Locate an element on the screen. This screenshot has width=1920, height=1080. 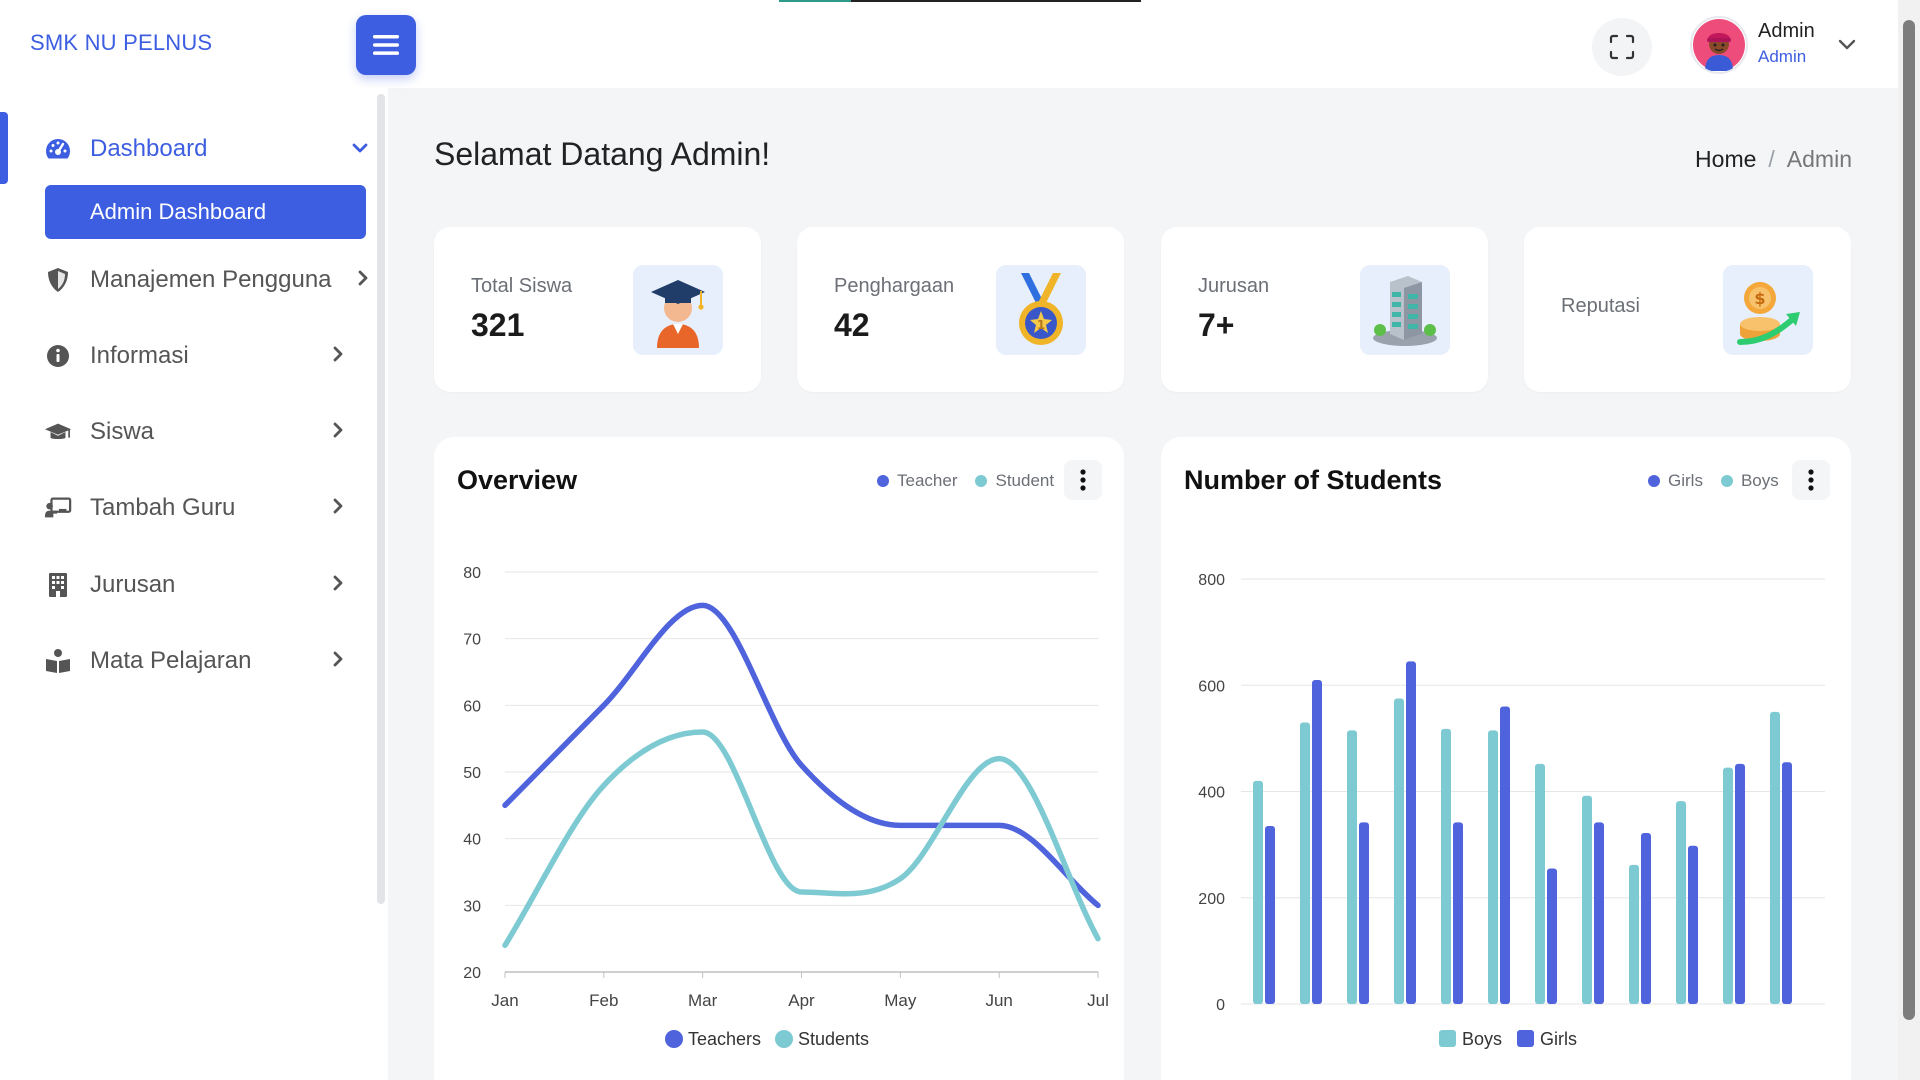
window-scrollbar is located at coordinates (1909, 540).